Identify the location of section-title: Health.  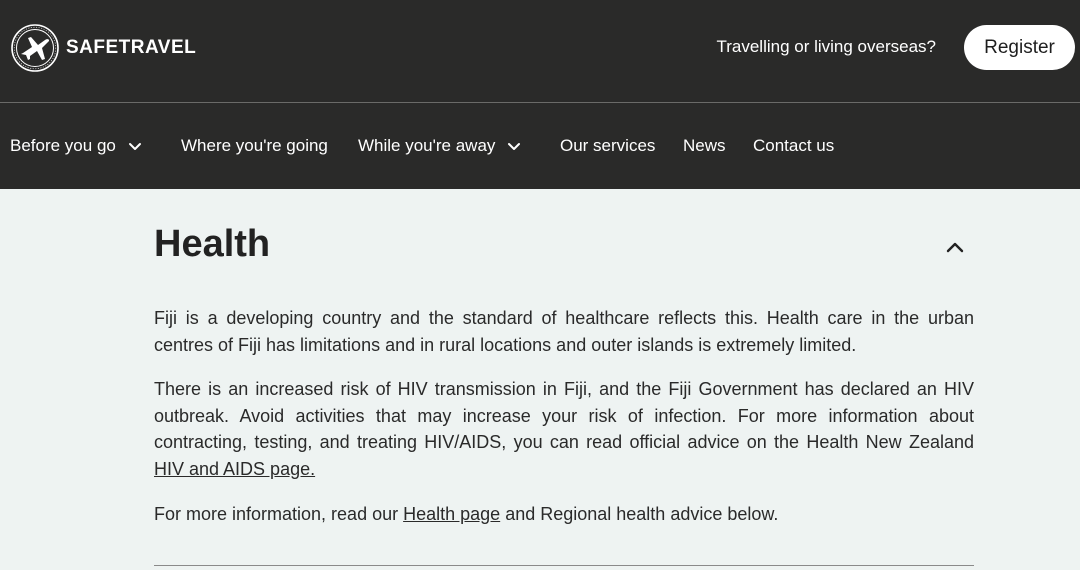
(212, 244).